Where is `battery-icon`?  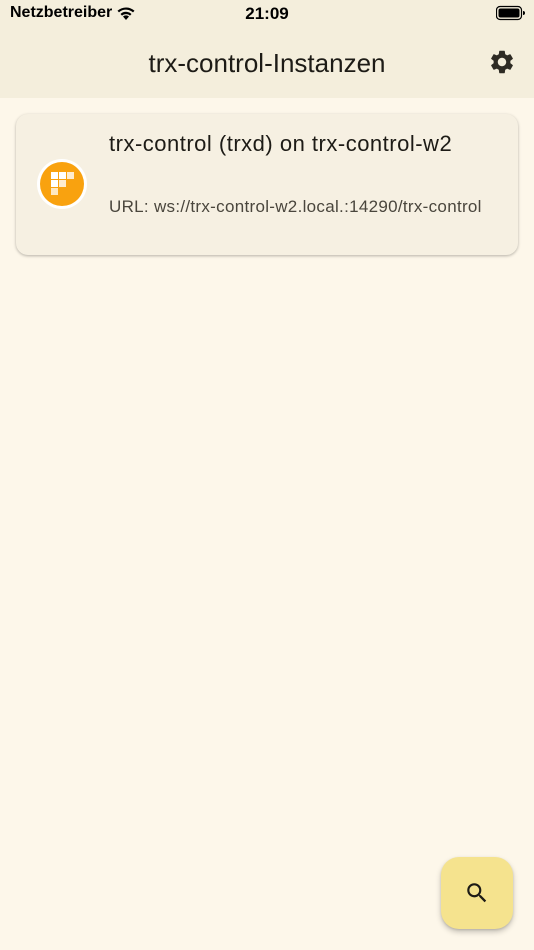 battery-icon is located at coordinates (510, 13).